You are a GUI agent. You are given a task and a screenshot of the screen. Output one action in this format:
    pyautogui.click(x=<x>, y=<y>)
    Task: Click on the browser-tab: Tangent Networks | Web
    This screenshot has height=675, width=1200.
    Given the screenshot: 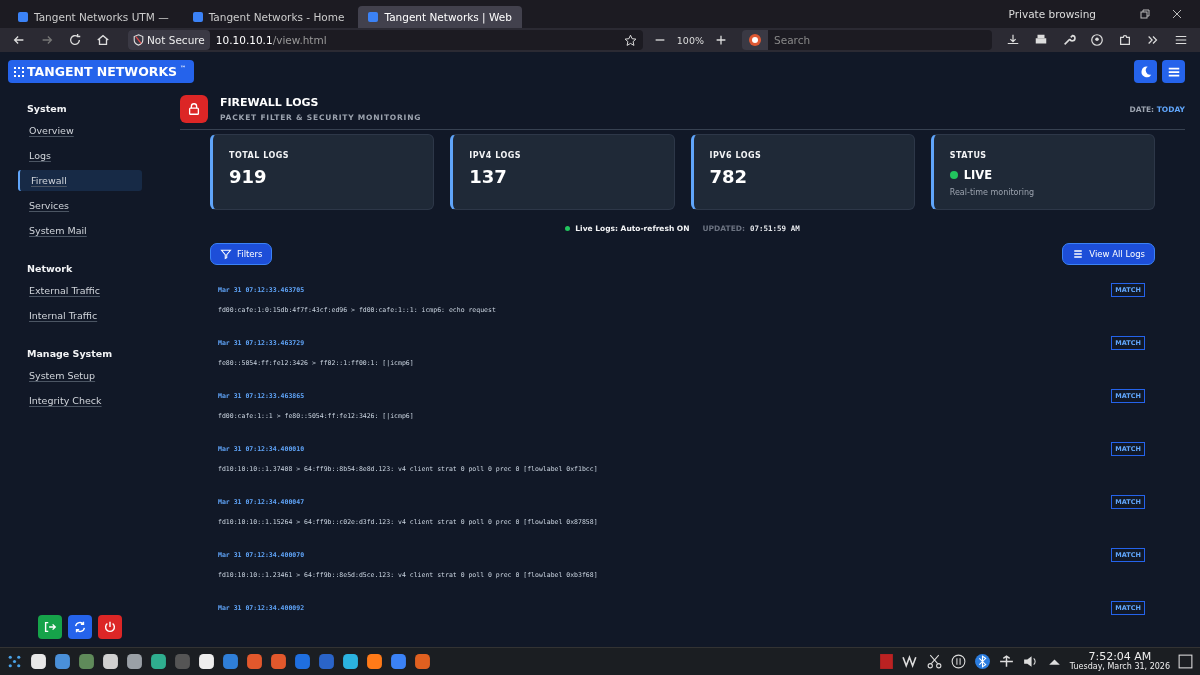 What is the action you would take?
    pyautogui.click(x=440, y=17)
    